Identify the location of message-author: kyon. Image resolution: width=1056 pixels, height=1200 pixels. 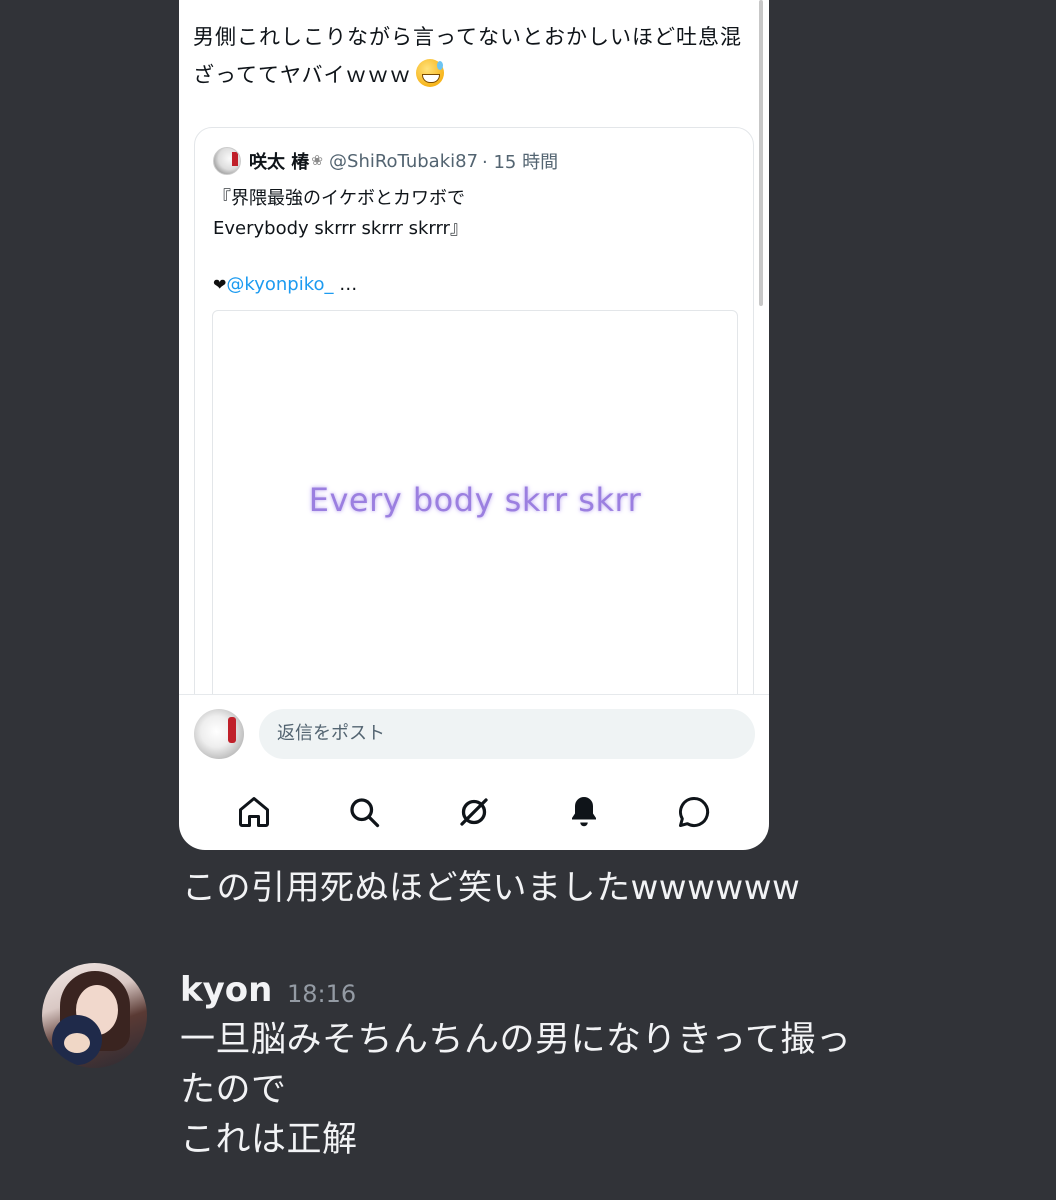
(226, 990).